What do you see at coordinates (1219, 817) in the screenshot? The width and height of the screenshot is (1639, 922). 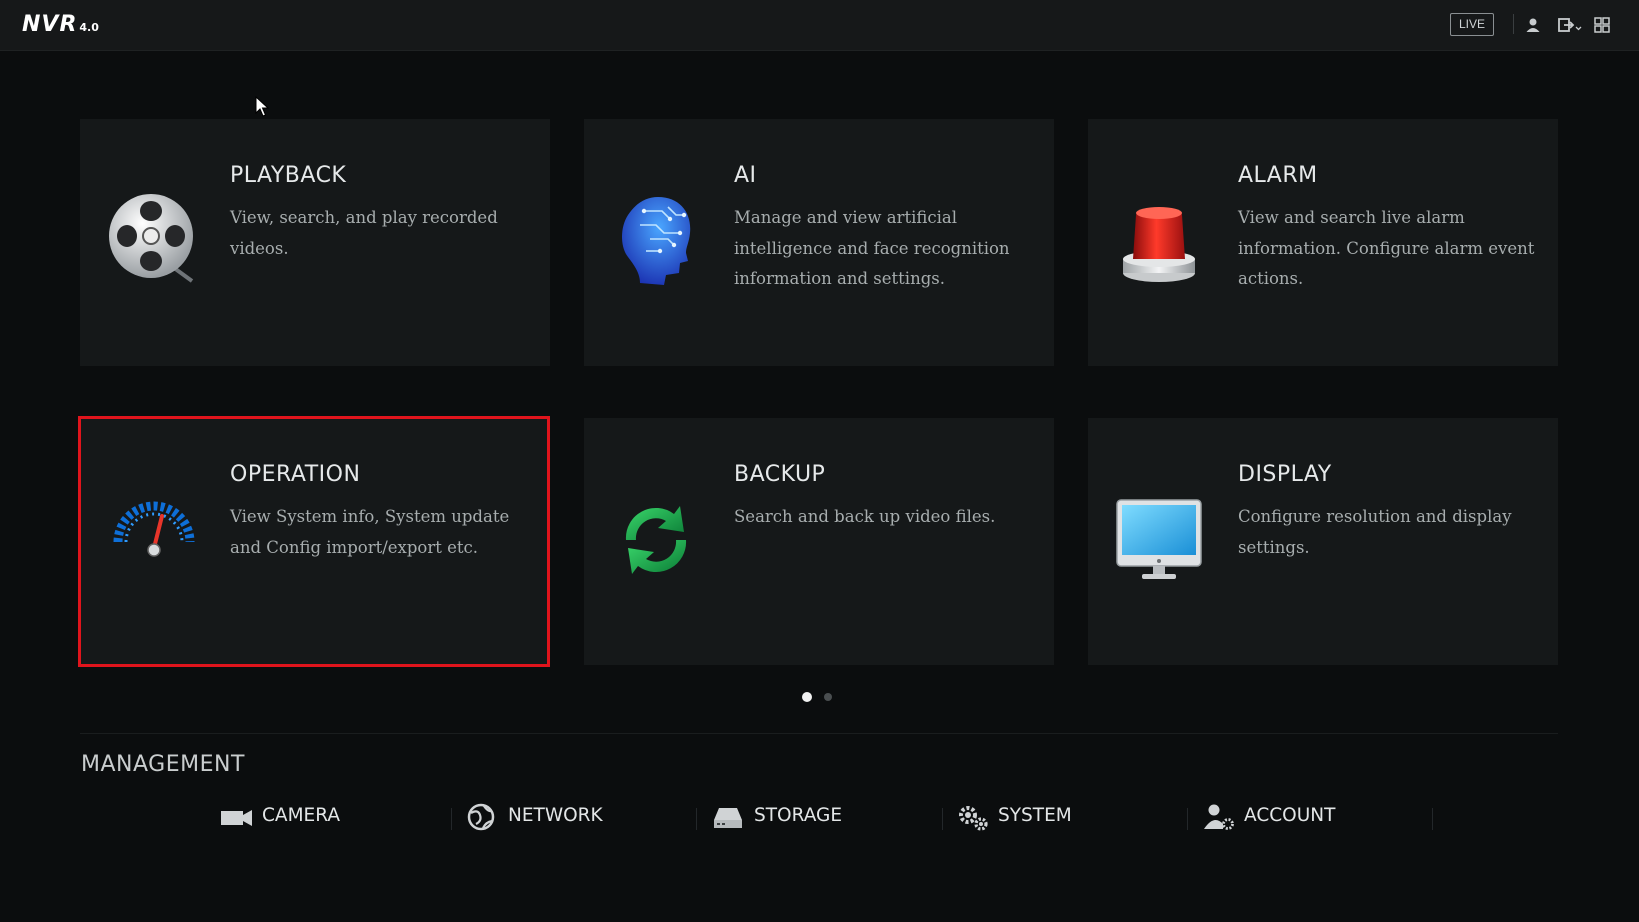 I see `account-icon` at bounding box center [1219, 817].